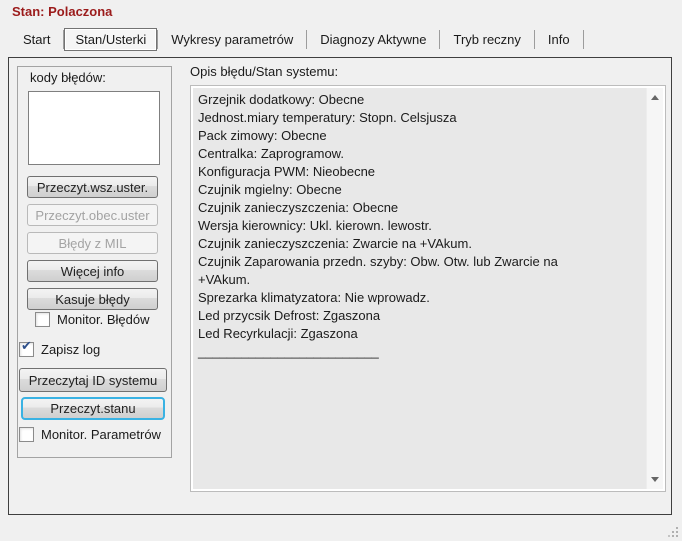 The image size is (682, 541). I want to click on status-line: Grzejnik dodatkowy: Obecne, so click(281, 99).